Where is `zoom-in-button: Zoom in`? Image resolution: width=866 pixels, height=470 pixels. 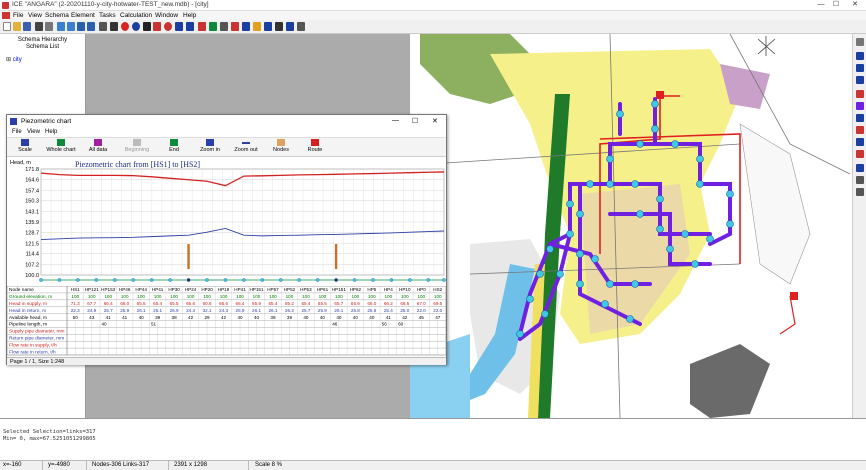 zoom-in-button: Zoom in is located at coordinates (210, 148).